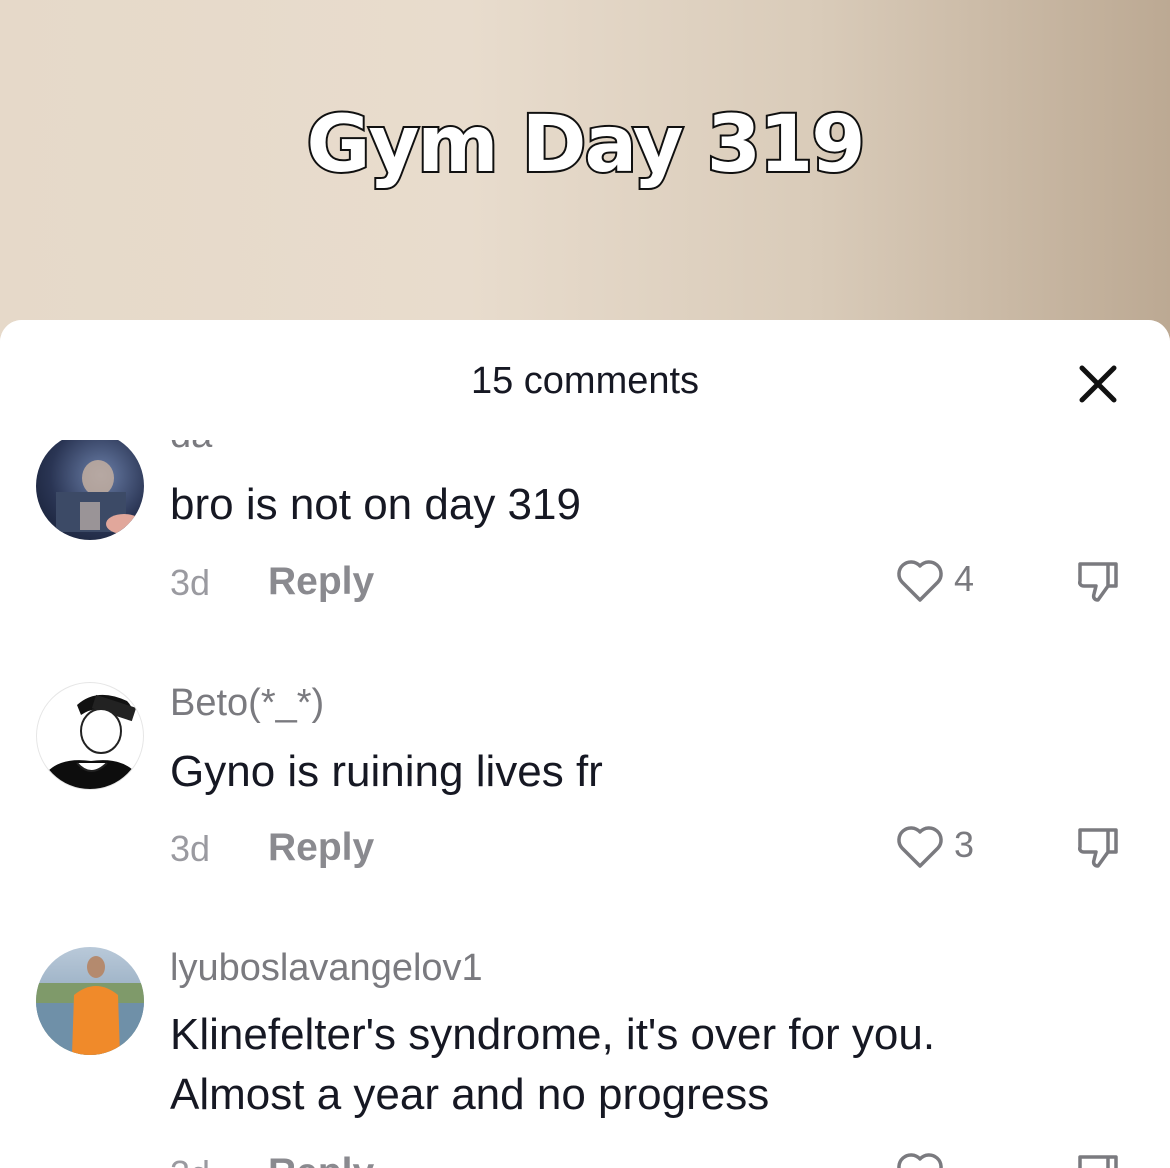 Image resolution: width=1170 pixels, height=1168 pixels. I want to click on comments-count-title: 15 comments, so click(585, 381).